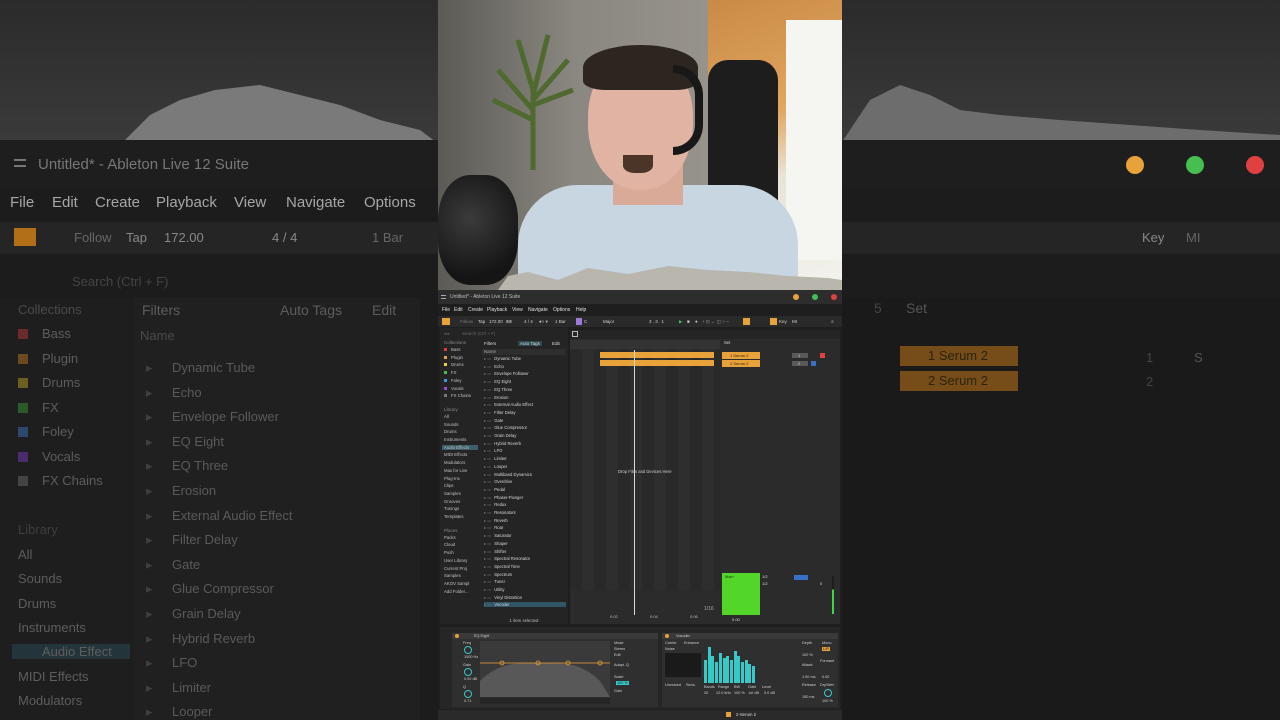  What do you see at coordinates (454, 388) in the screenshot?
I see `collection-vocals: Vocals` at bounding box center [454, 388].